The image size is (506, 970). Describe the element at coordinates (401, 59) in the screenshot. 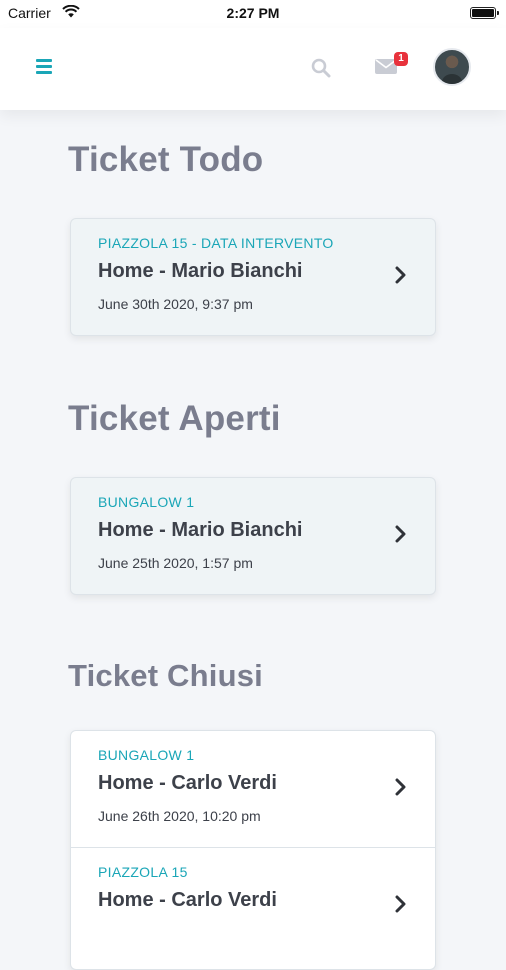

I see `notification-badge: 1` at that location.